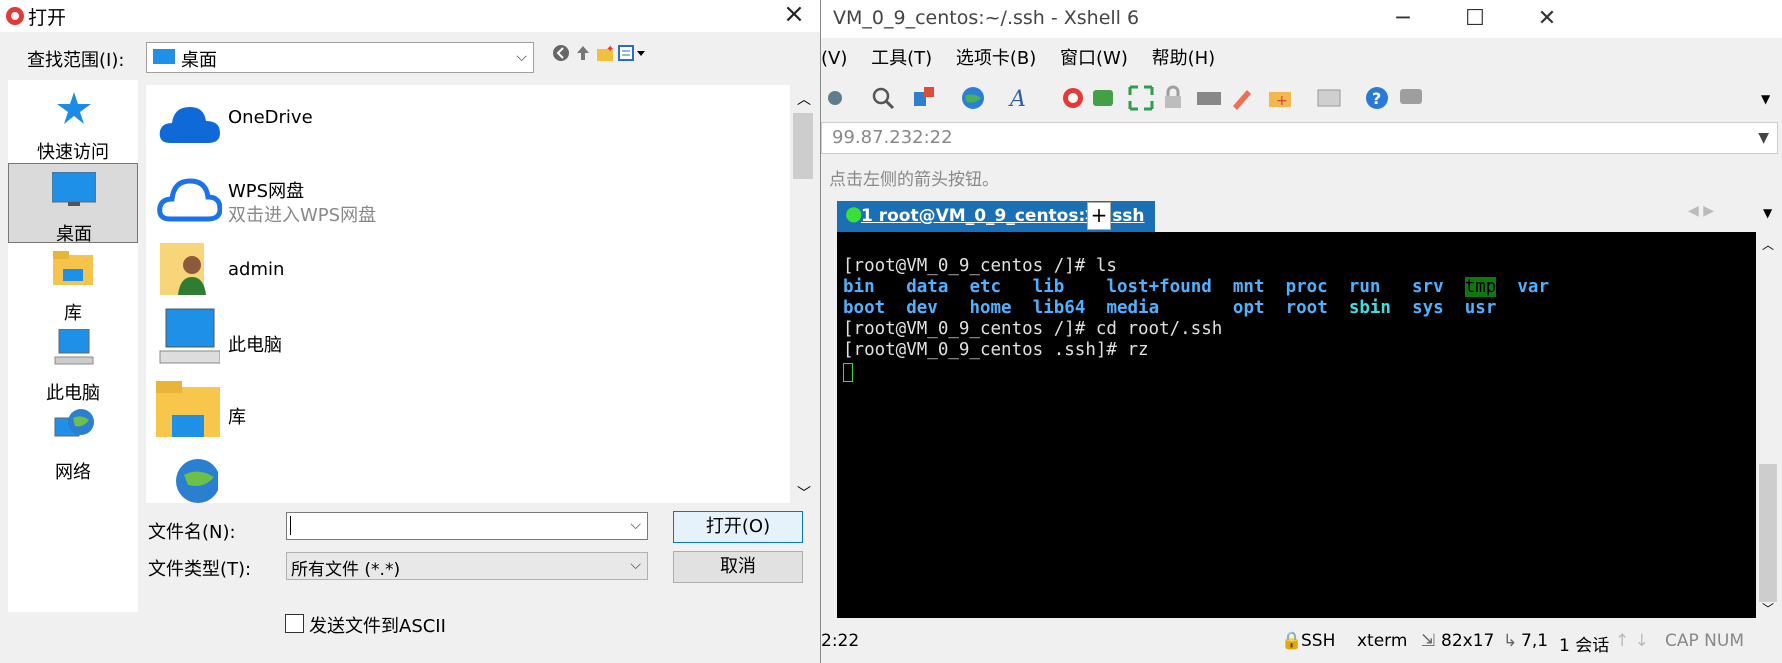 The image size is (1782, 663). Describe the element at coordinates (189, 124) in the screenshot. I see `cloud-icon` at that location.